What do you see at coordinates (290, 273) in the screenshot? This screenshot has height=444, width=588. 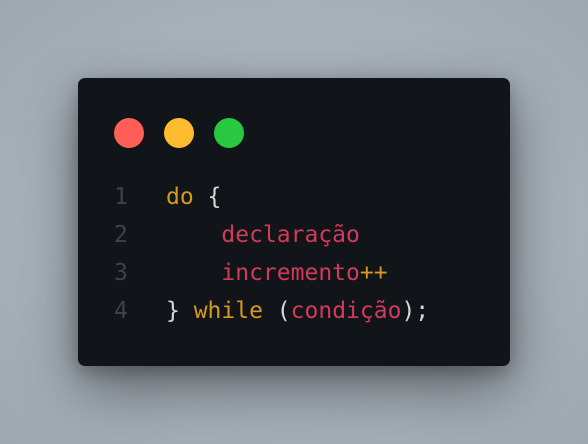 I see `identifier-incremento: incremento` at bounding box center [290, 273].